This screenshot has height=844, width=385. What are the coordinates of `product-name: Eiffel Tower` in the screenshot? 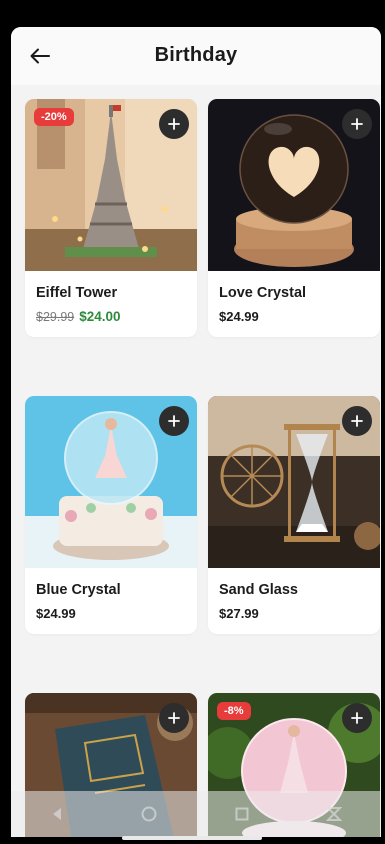 It's located at (77, 293).